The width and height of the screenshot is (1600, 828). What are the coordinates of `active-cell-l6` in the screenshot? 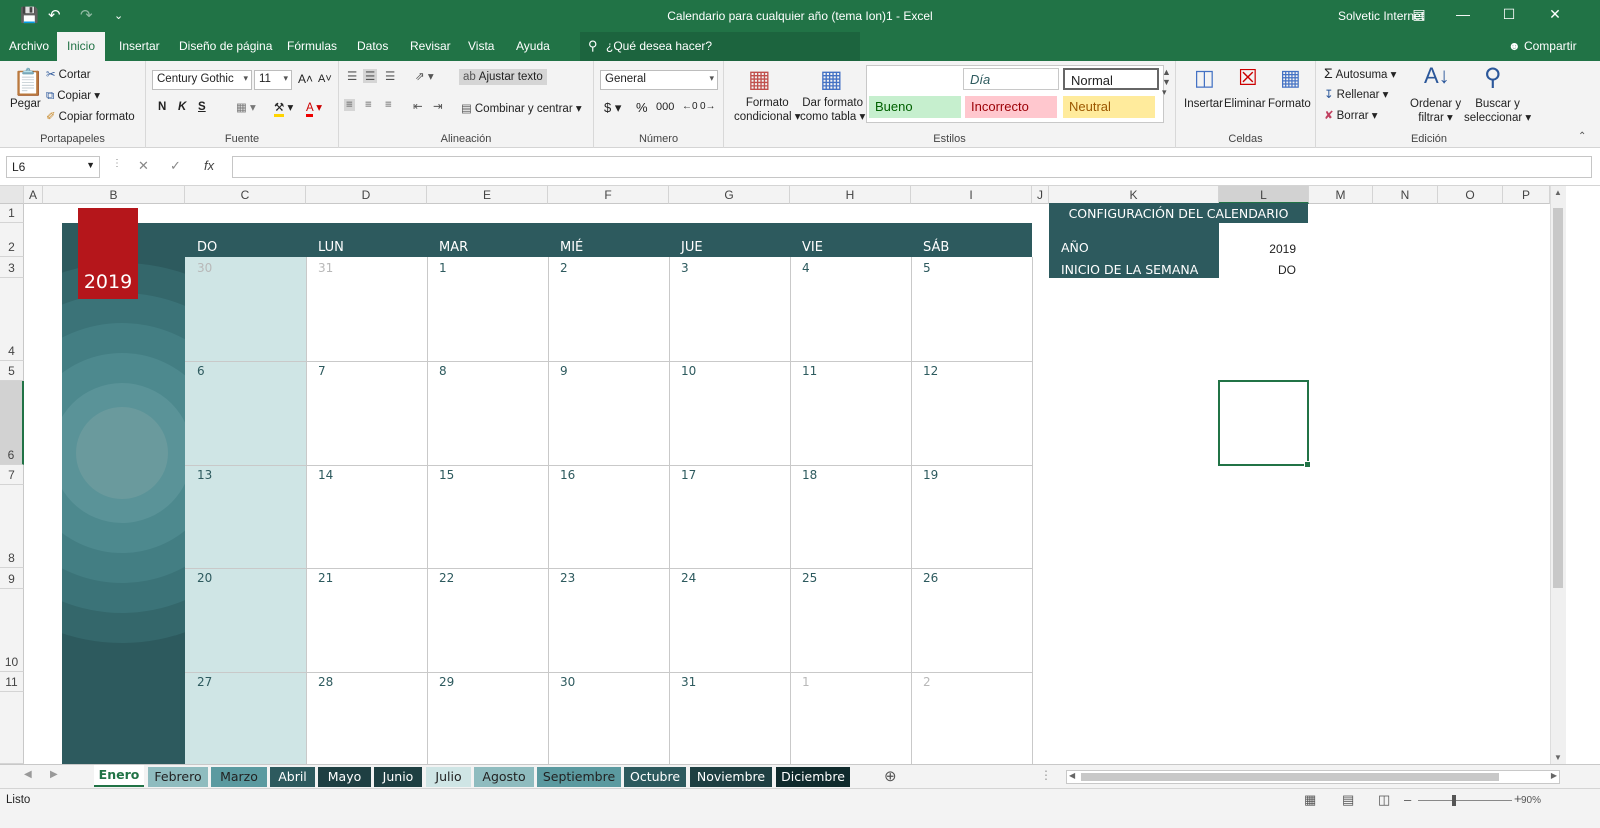 It's located at (1264, 424).